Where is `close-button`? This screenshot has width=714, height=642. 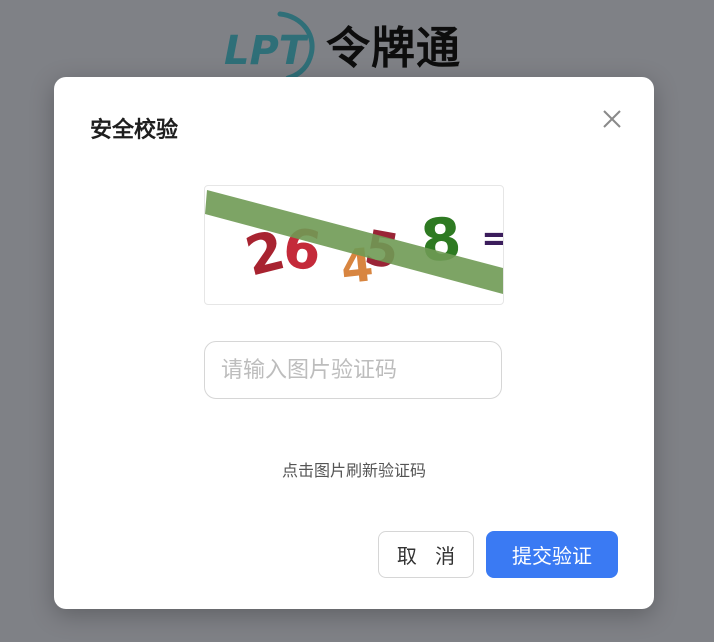
close-button is located at coordinates (612, 119).